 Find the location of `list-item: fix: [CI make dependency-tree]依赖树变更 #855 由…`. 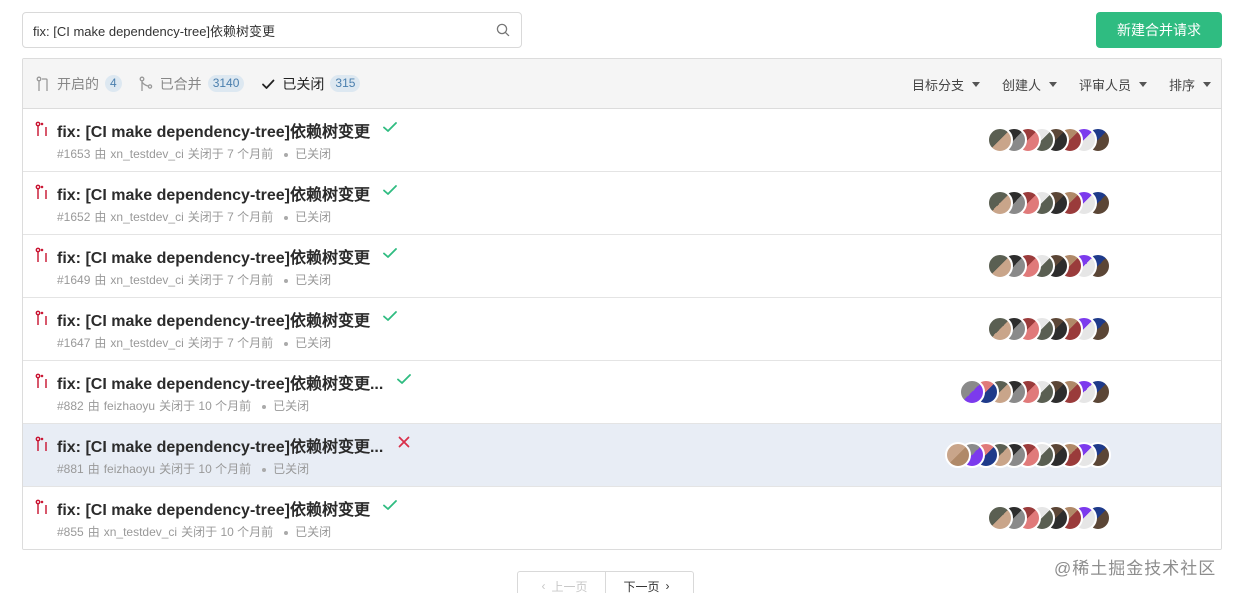

list-item: fix: [CI make dependency-tree]依赖树变更 #855 由… is located at coordinates (622, 518).